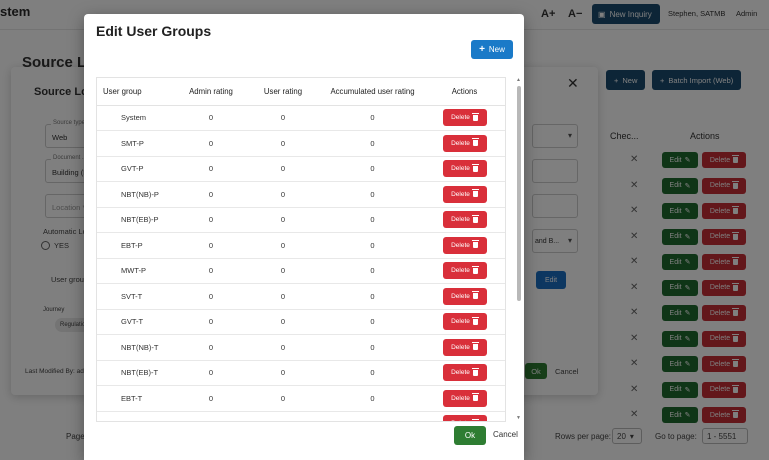 This screenshot has height=460, width=769. What do you see at coordinates (211, 92) in the screenshot?
I see `column-admin-rating: Admin rating` at bounding box center [211, 92].